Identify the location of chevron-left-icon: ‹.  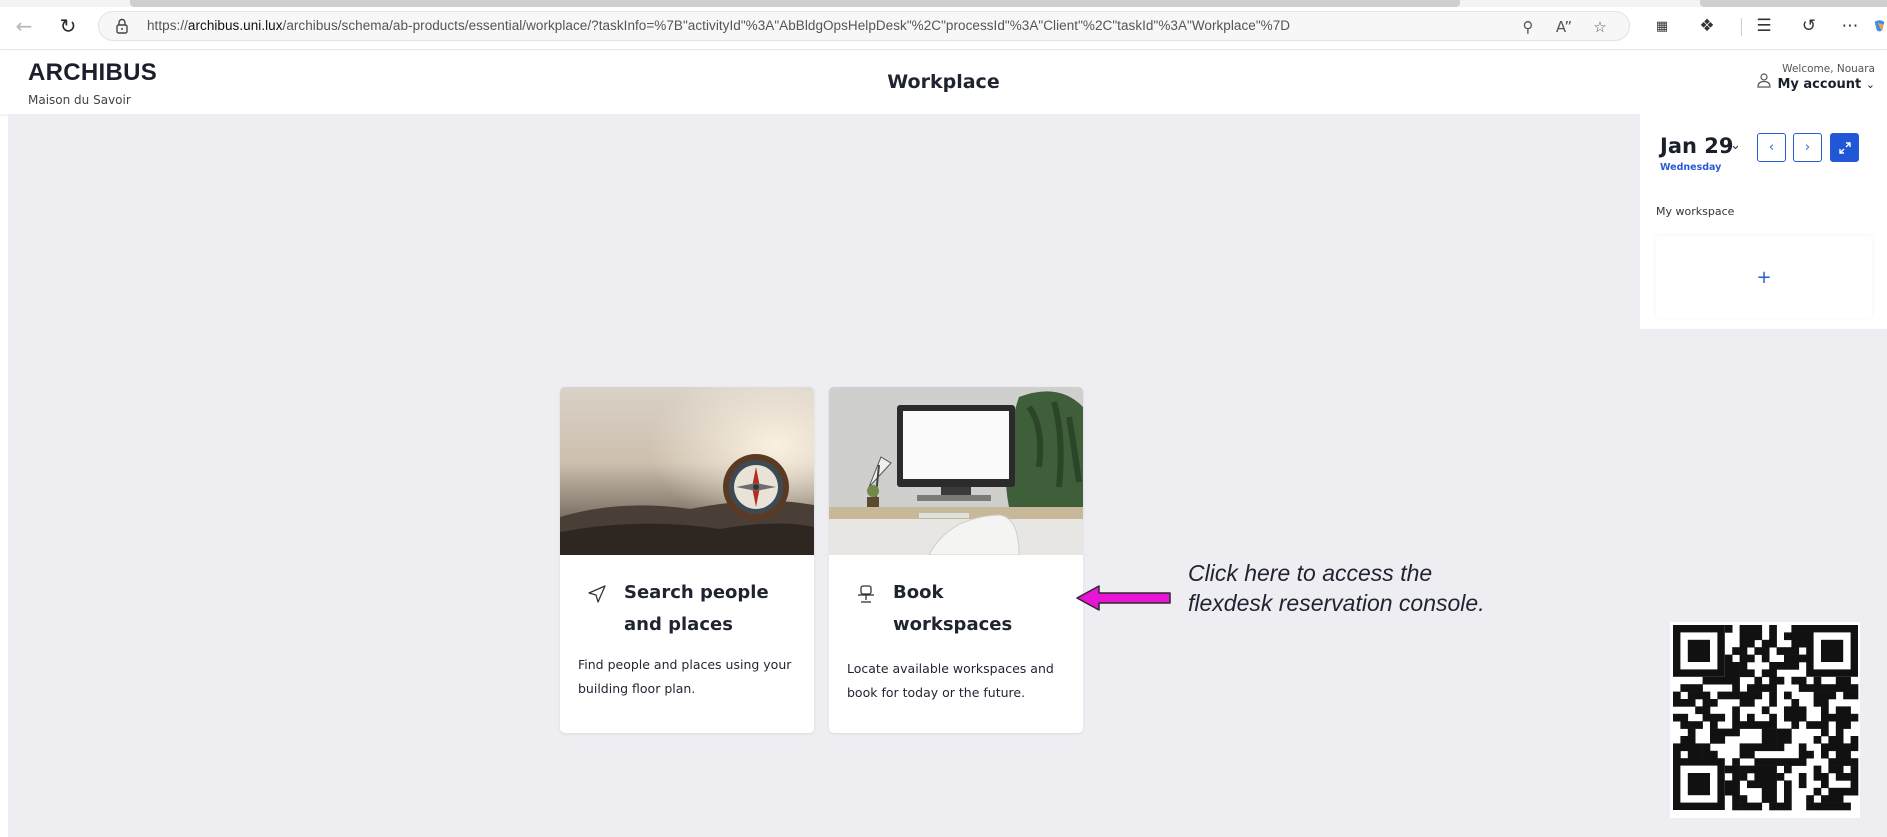
(1771, 147).